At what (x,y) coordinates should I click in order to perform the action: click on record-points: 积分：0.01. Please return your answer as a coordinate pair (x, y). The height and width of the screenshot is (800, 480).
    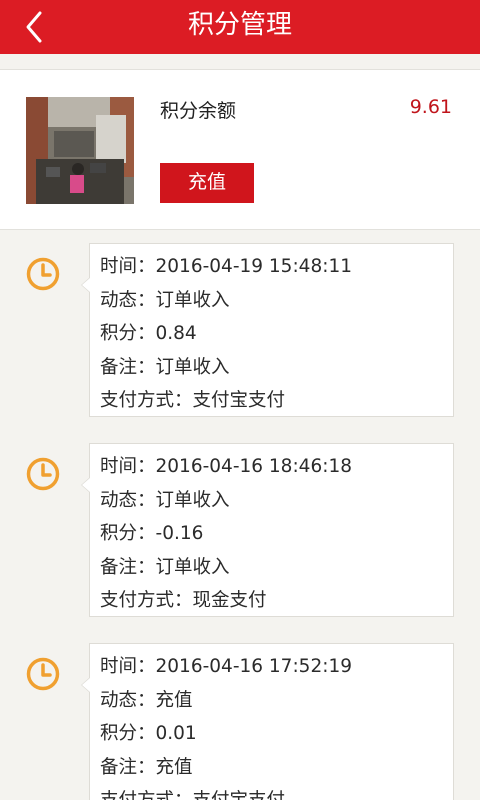
    Looking at the image, I should click on (148, 733).